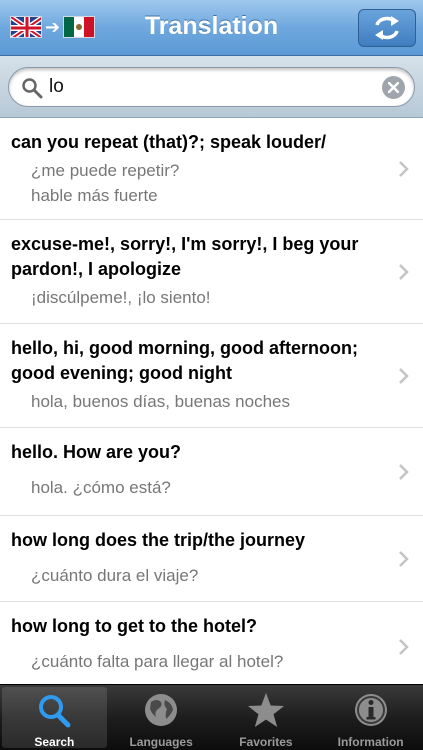  Describe the element at coordinates (121, 297) in the screenshot. I see `spanish-translation: ¡discúlpeme!, ¡lo siento!` at that location.